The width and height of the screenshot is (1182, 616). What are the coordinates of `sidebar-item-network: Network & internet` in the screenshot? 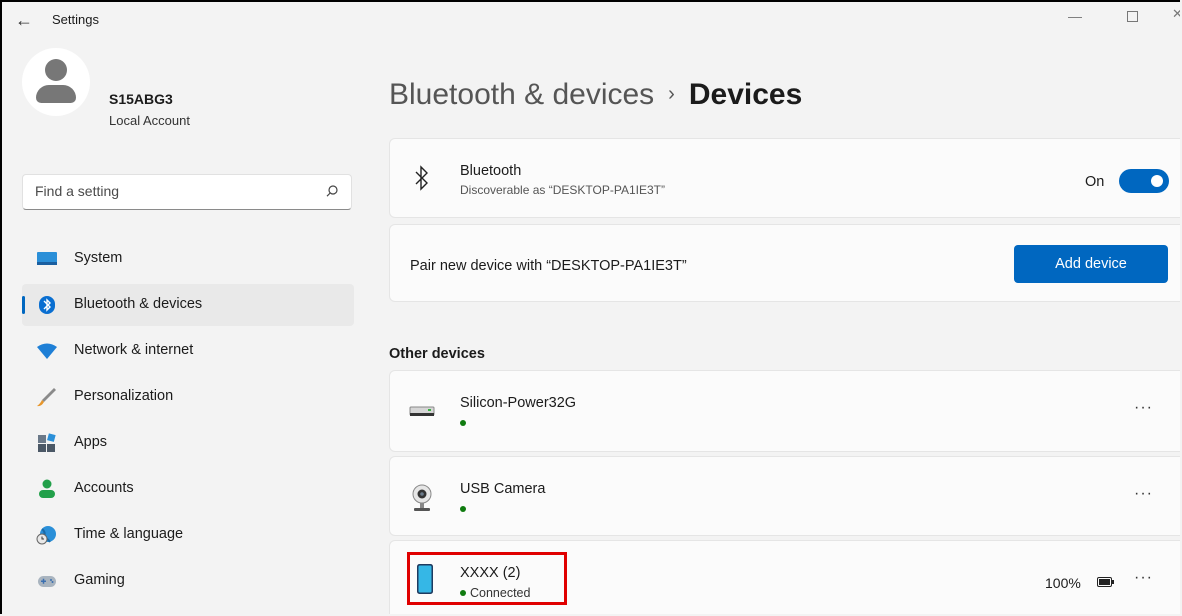 It's located at (188, 351).